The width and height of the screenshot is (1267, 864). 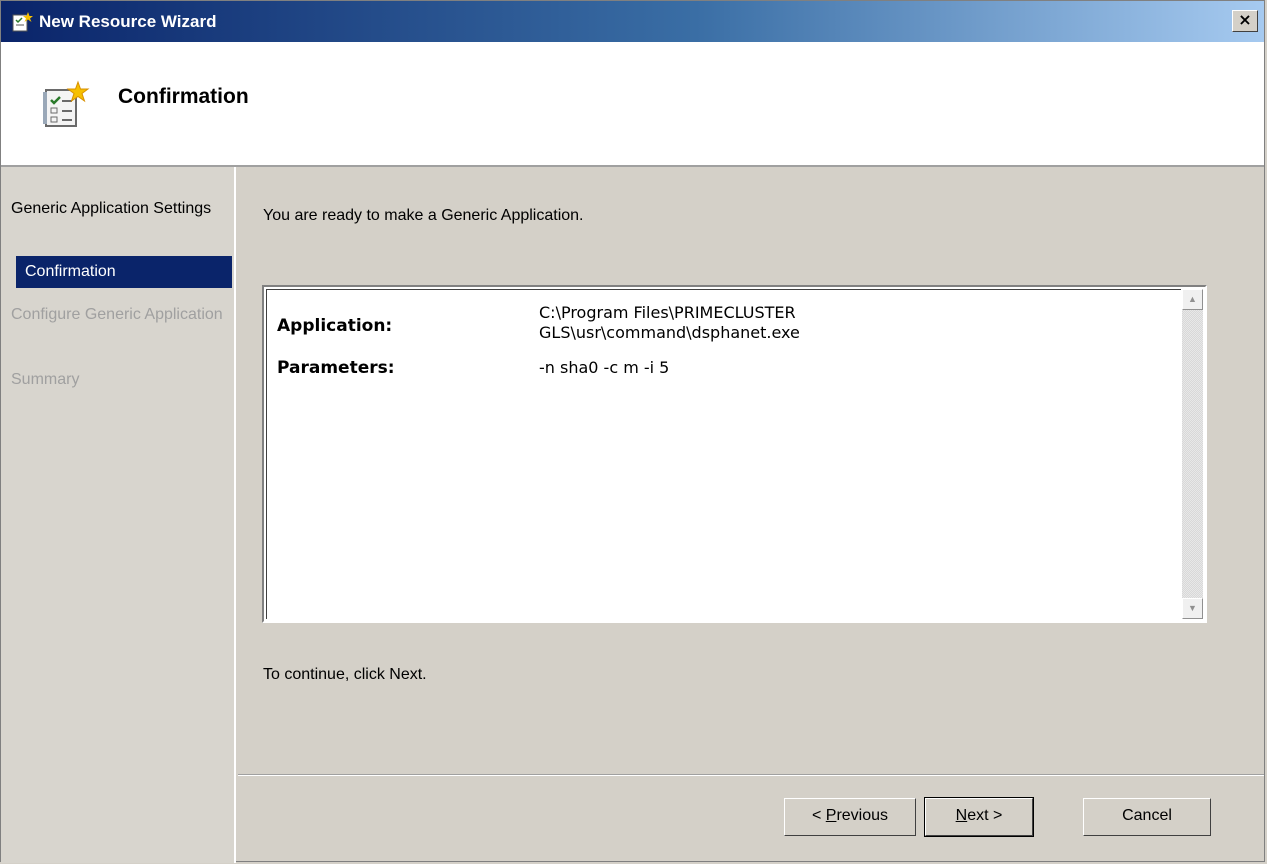 What do you see at coordinates (1245, 21) in the screenshot?
I see `close-button: ×` at bounding box center [1245, 21].